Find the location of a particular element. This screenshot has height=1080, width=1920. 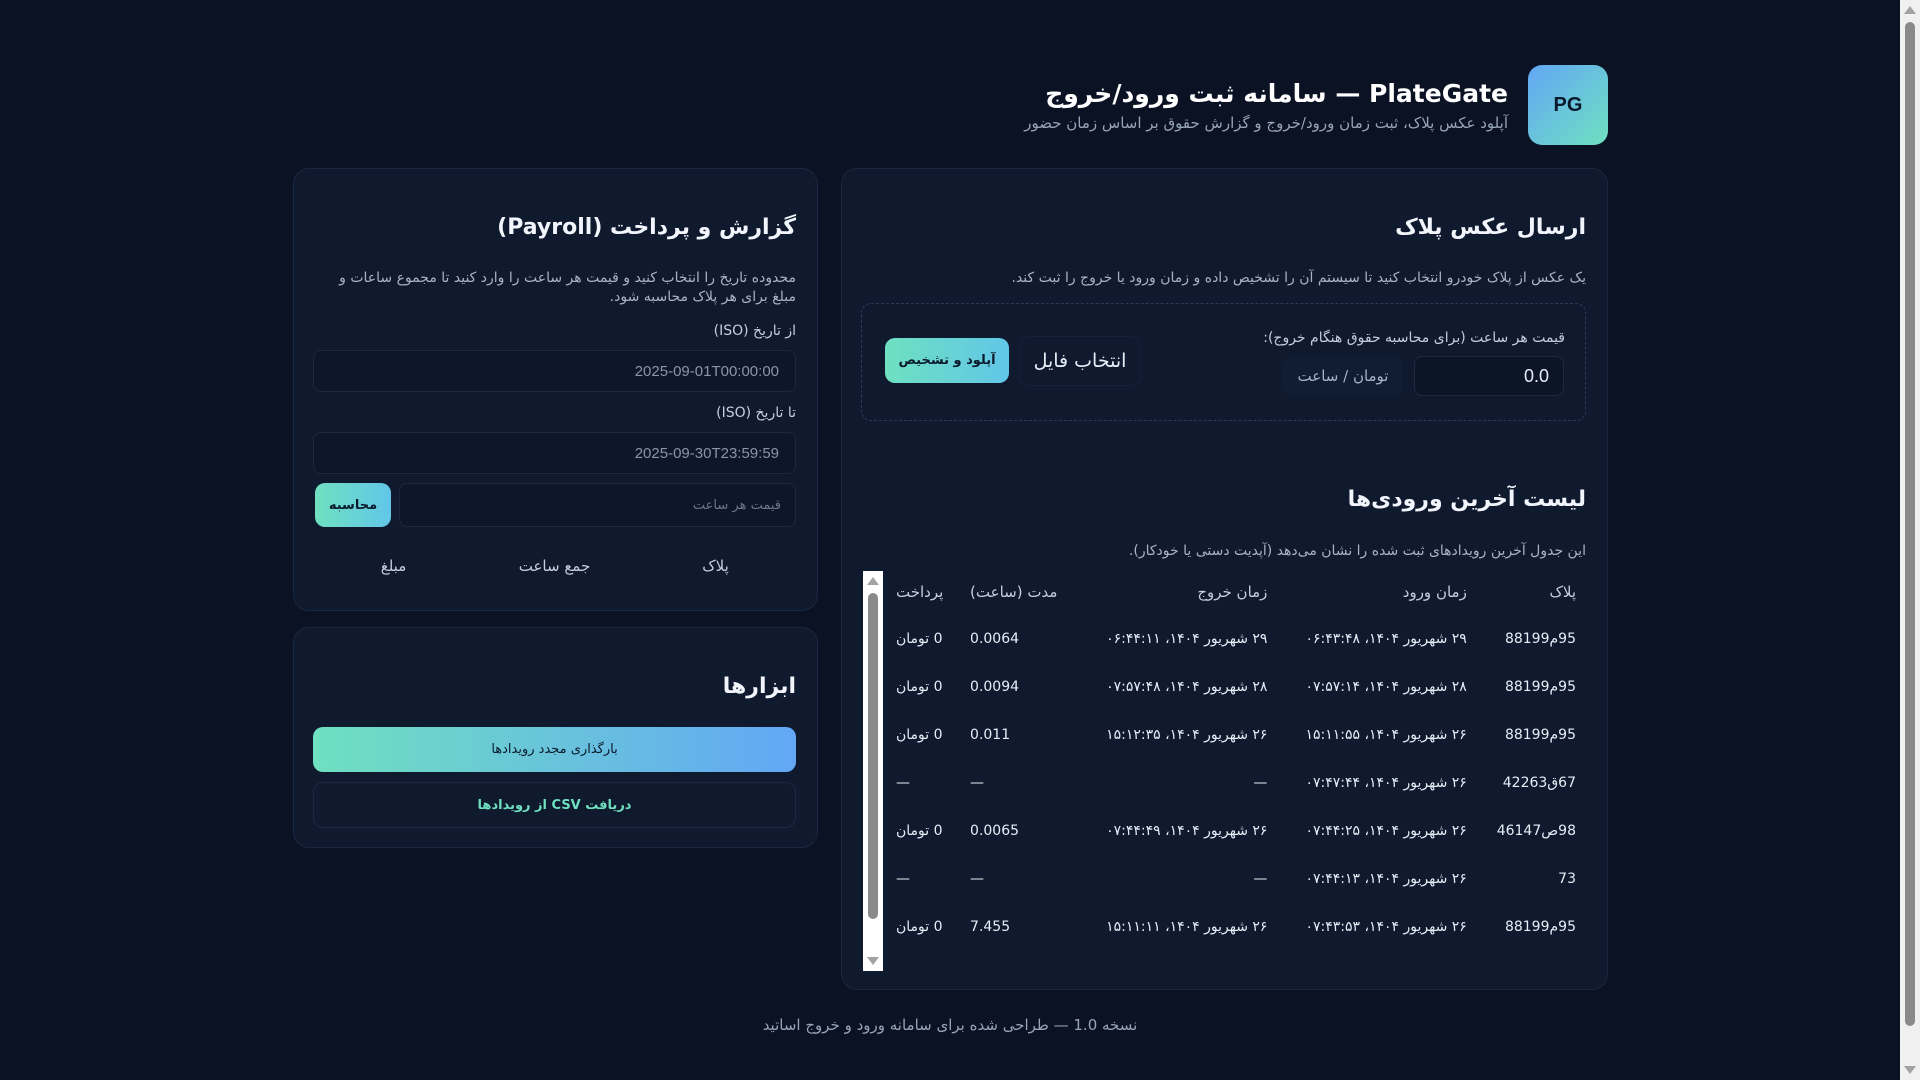

col-total-hours: جمع ساعت is located at coordinates (554, 566).